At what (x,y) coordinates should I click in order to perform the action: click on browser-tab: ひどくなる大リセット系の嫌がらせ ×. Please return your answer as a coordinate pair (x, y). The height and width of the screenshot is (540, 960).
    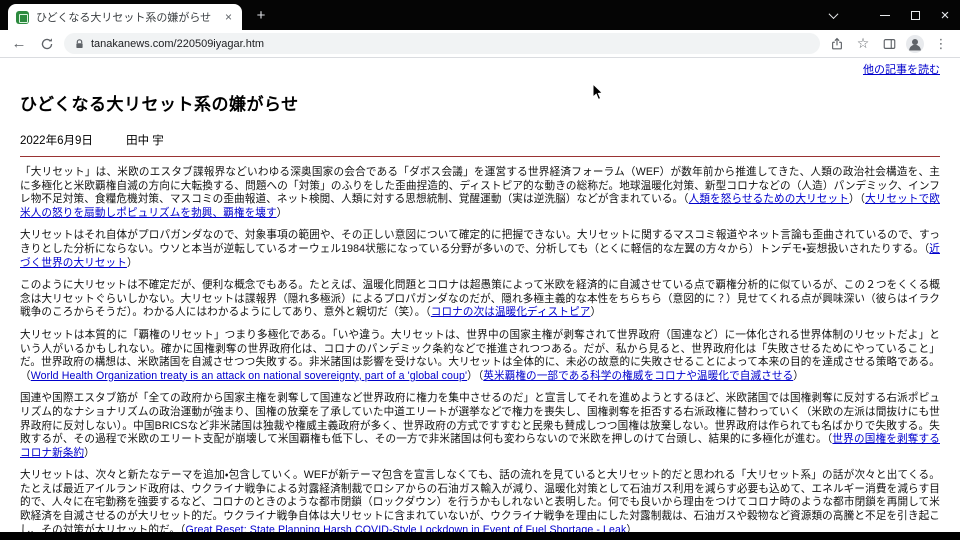
    Looking at the image, I should click on (125, 17).